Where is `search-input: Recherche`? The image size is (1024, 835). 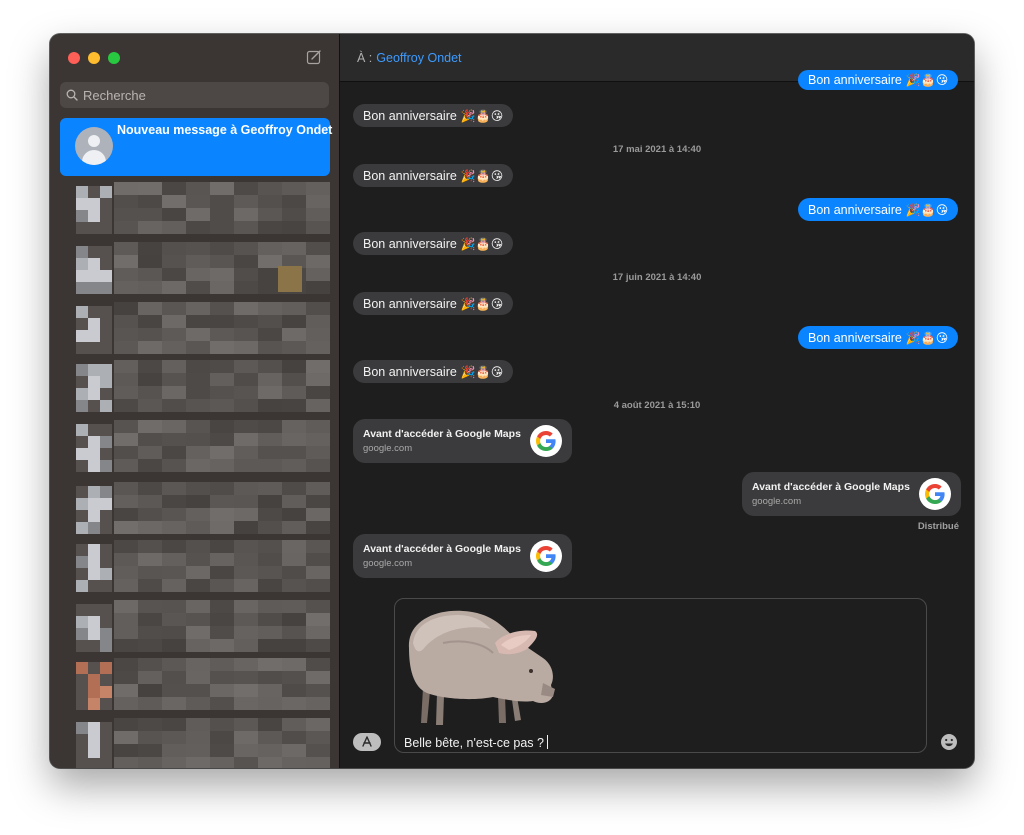 search-input: Recherche is located at coordinates (194, 95).